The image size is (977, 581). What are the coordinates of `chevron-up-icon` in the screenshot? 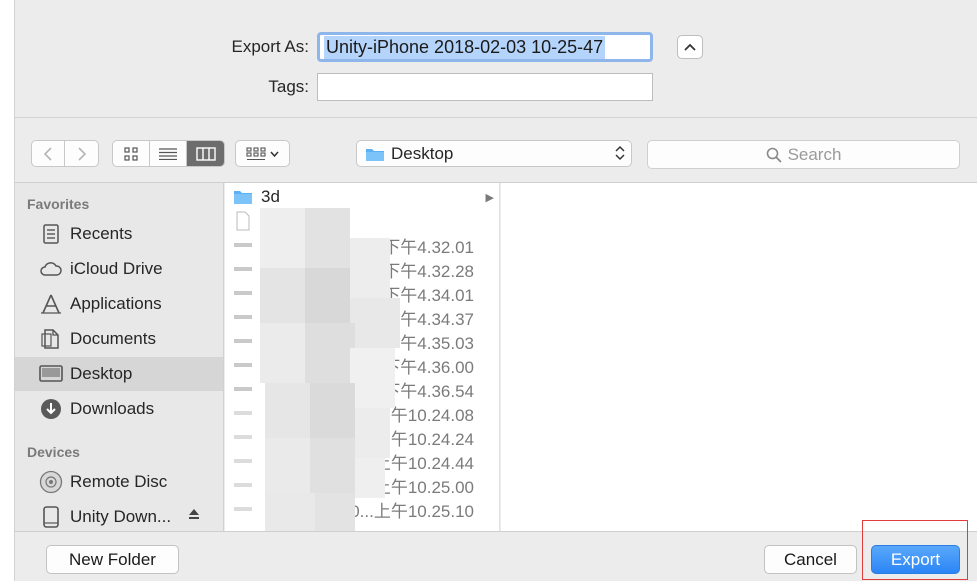 It's located at (690, 47).